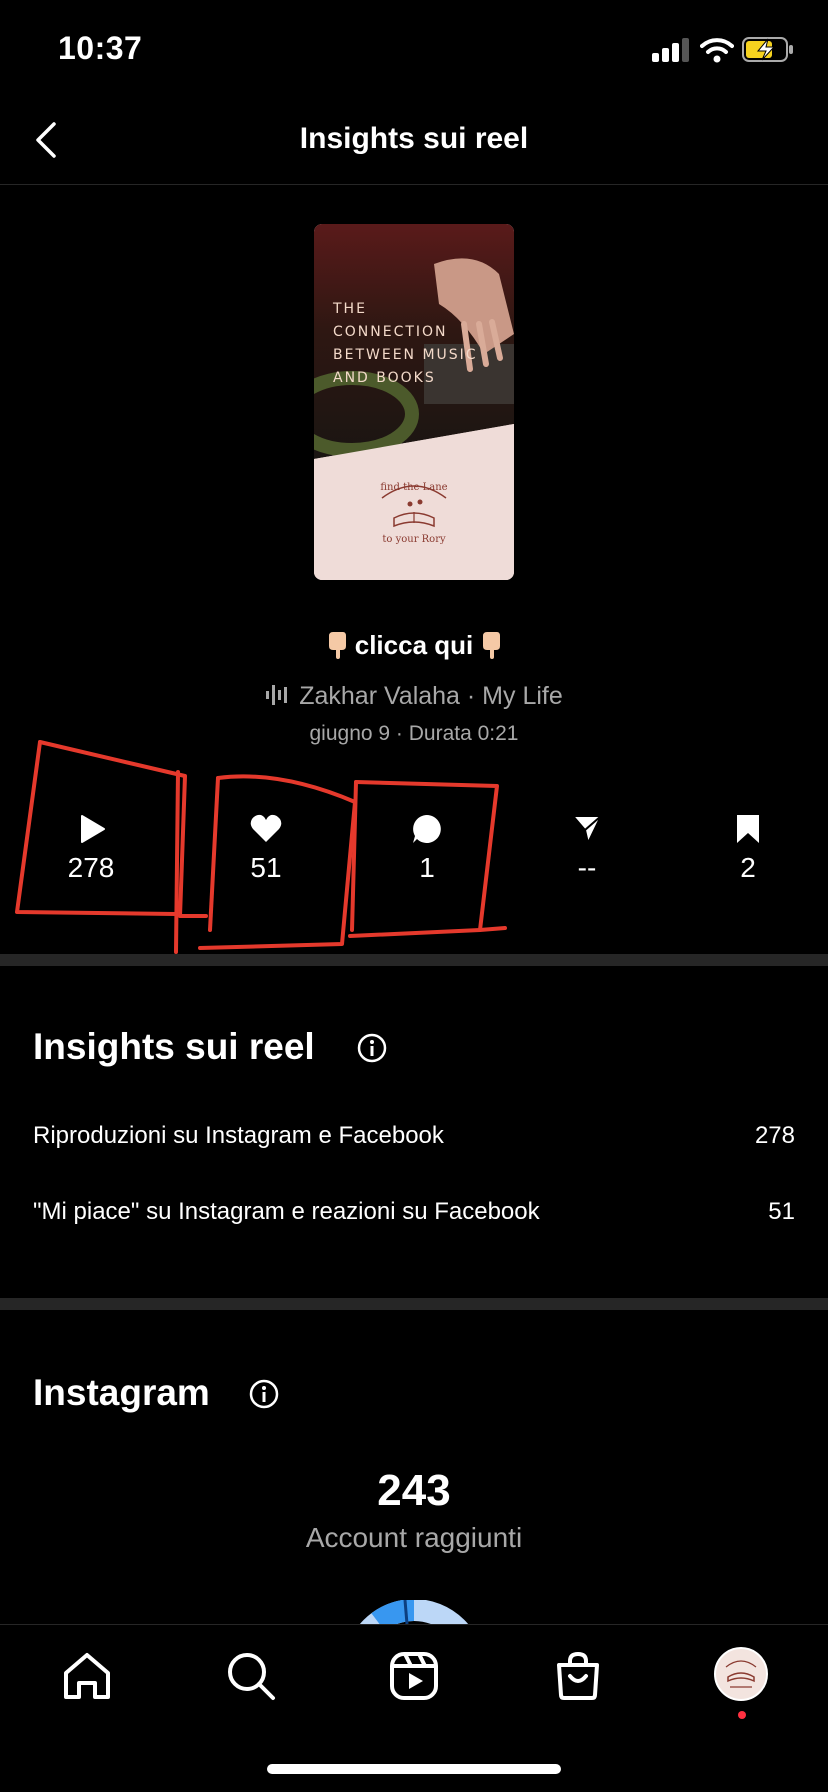 This screenshot has height=1792, width=828. What do you see at coordinates (431, 696) in the screenshot?
I see `audio-text: Zakhar Valaha · My Life` at bounding box center [431, 696].